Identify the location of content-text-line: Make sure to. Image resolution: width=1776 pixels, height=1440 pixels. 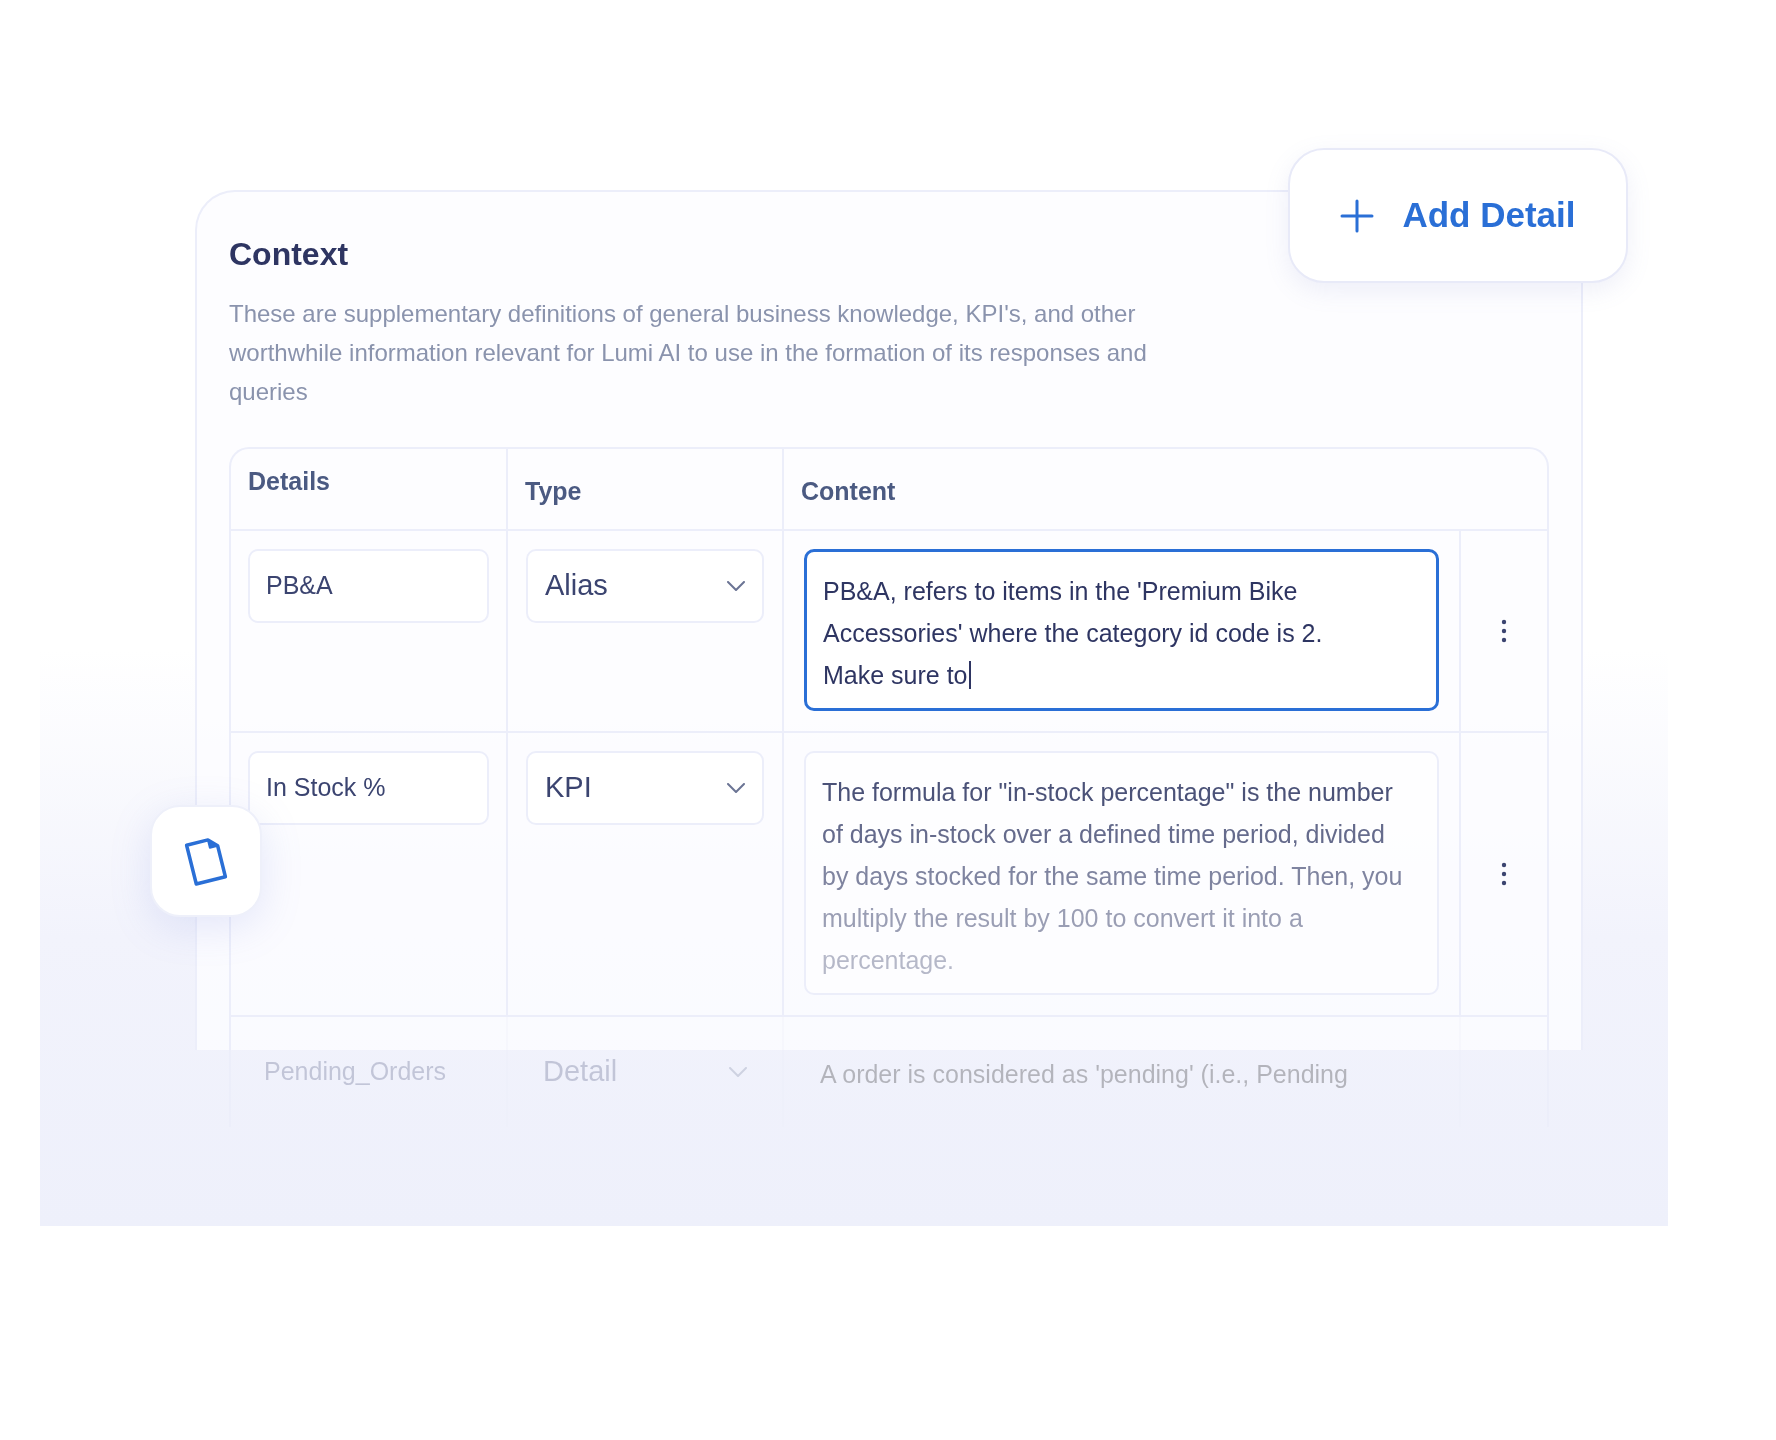
(895, 675).